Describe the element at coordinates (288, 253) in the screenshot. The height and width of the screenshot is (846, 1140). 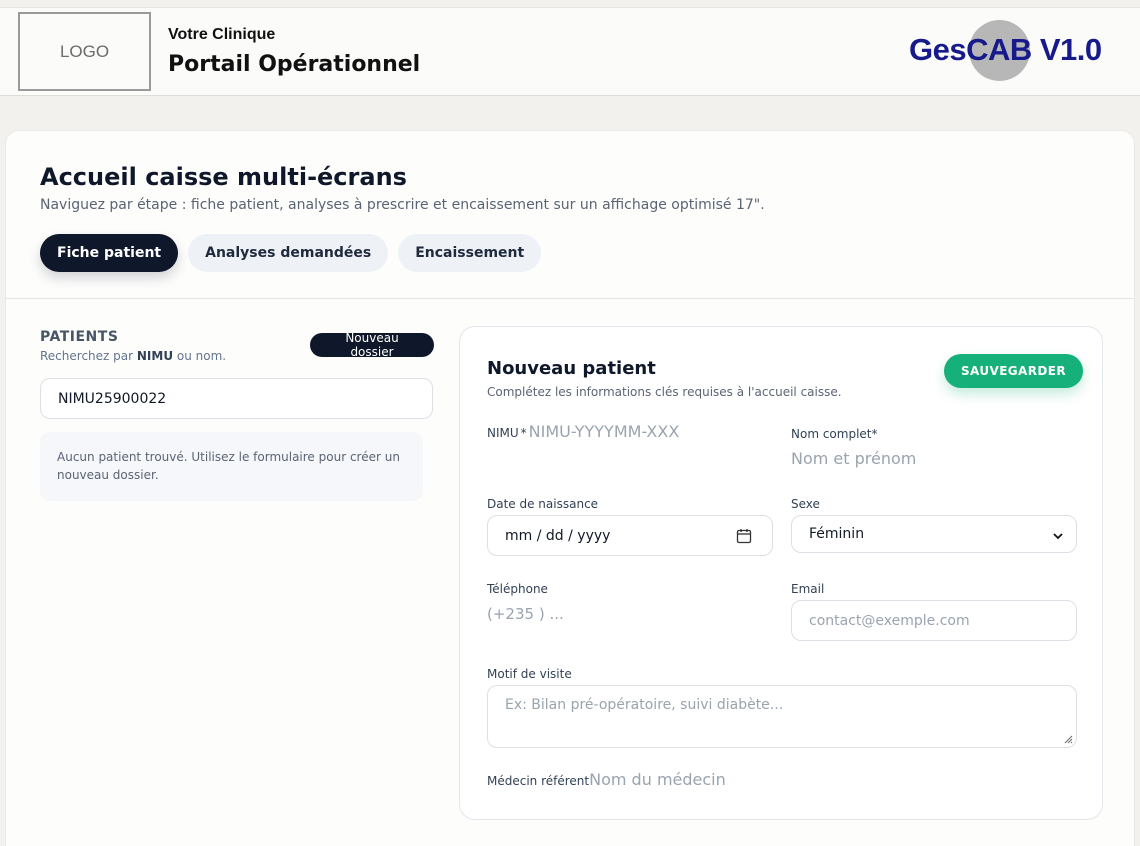
I see `tab-analyses-demandees: Analyses demandées` at that location.